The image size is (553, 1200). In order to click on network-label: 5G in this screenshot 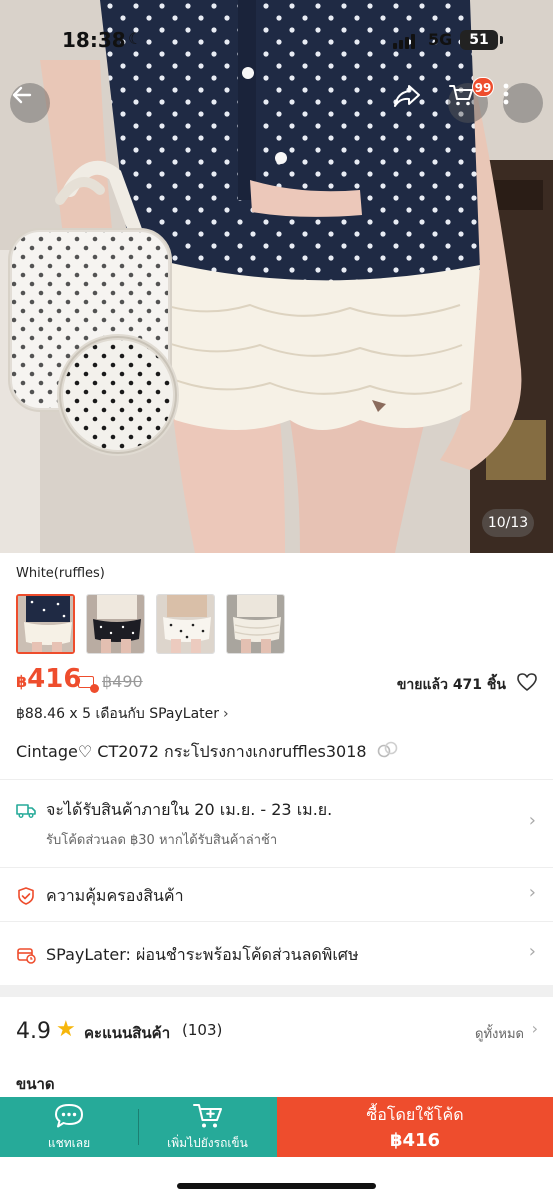, I will do `click(440, 39)`.